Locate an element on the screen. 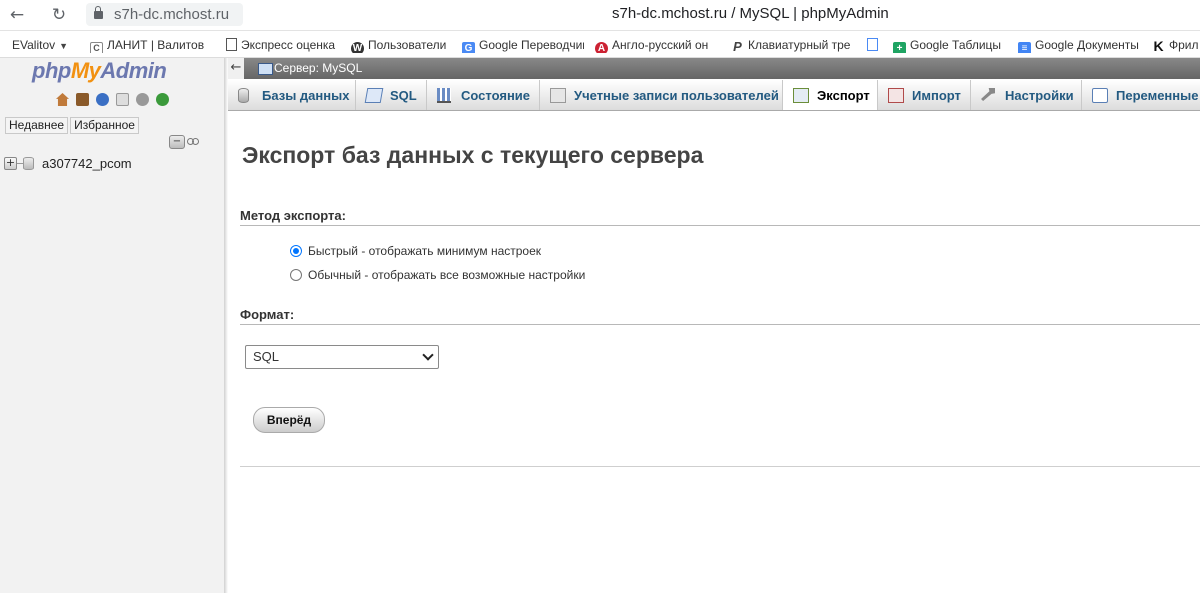 The width and height of the screenshot is (1200, 593). bookmark-dictionary: A Англо-русский он is located at coordinates (656, 45).